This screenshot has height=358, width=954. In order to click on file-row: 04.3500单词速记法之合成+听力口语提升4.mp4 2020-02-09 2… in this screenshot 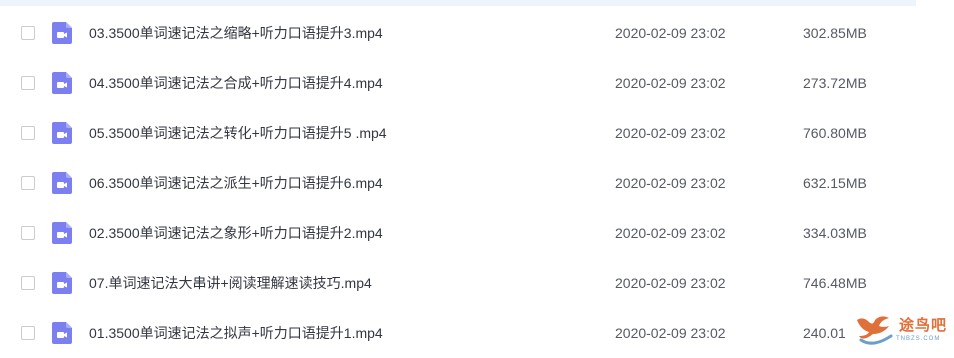, I will do `click(477, 83)`.